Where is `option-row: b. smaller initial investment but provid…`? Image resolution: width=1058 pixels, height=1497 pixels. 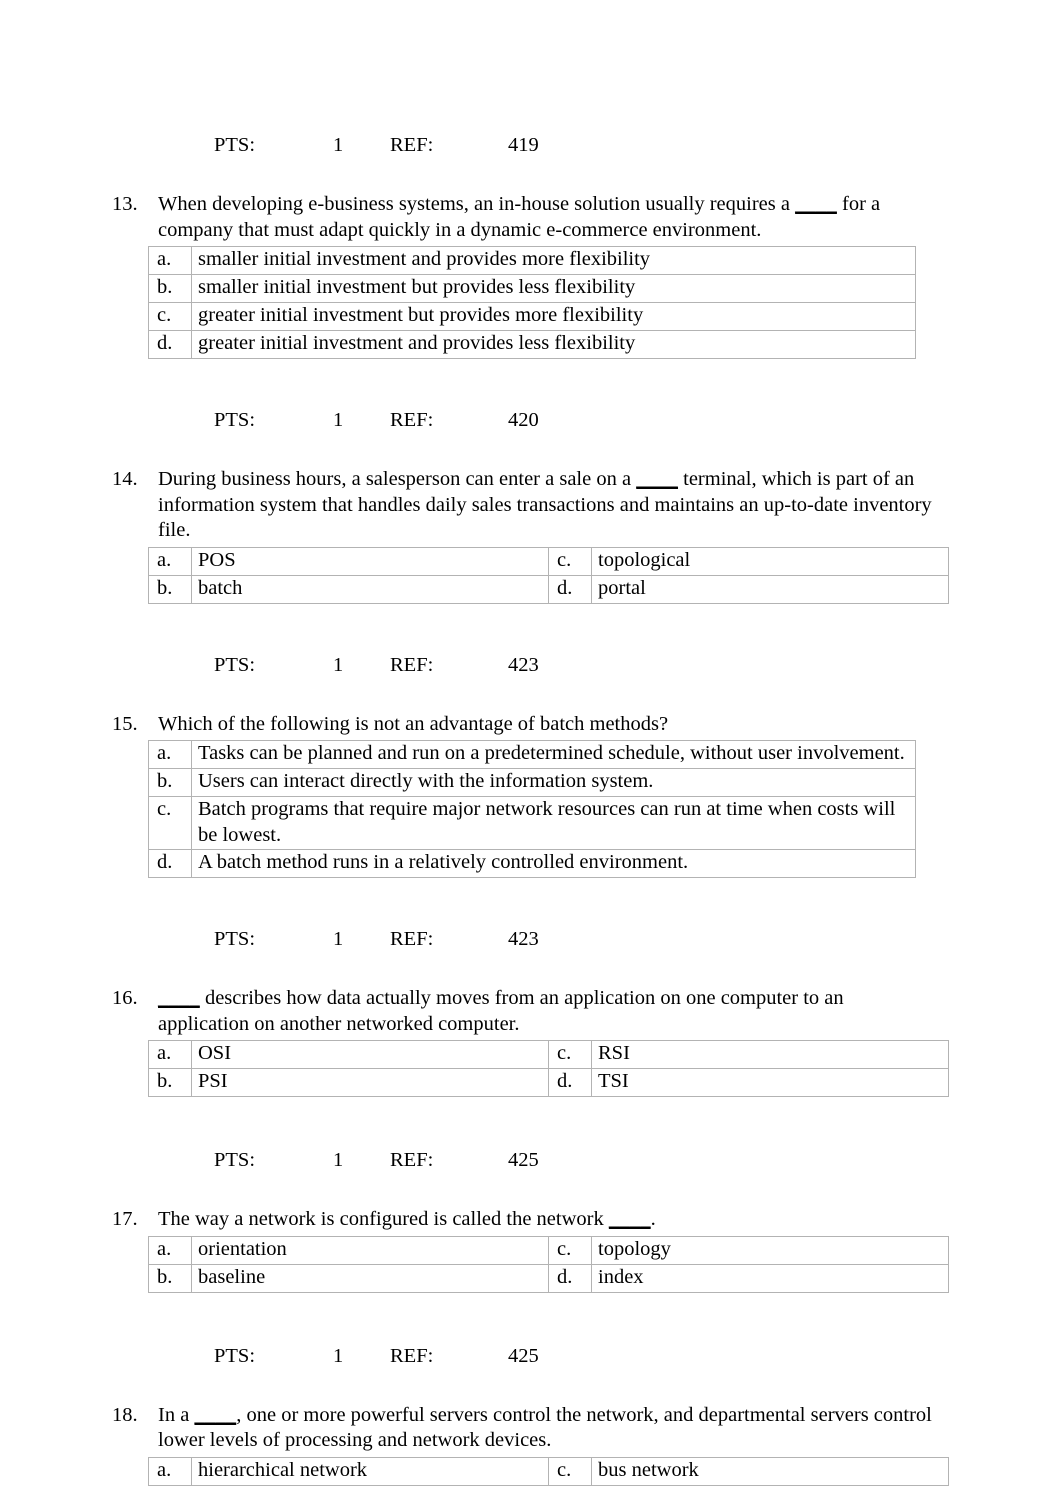 option-row: b. smaller initial investment but provid… is located at coordinates (532, 288).